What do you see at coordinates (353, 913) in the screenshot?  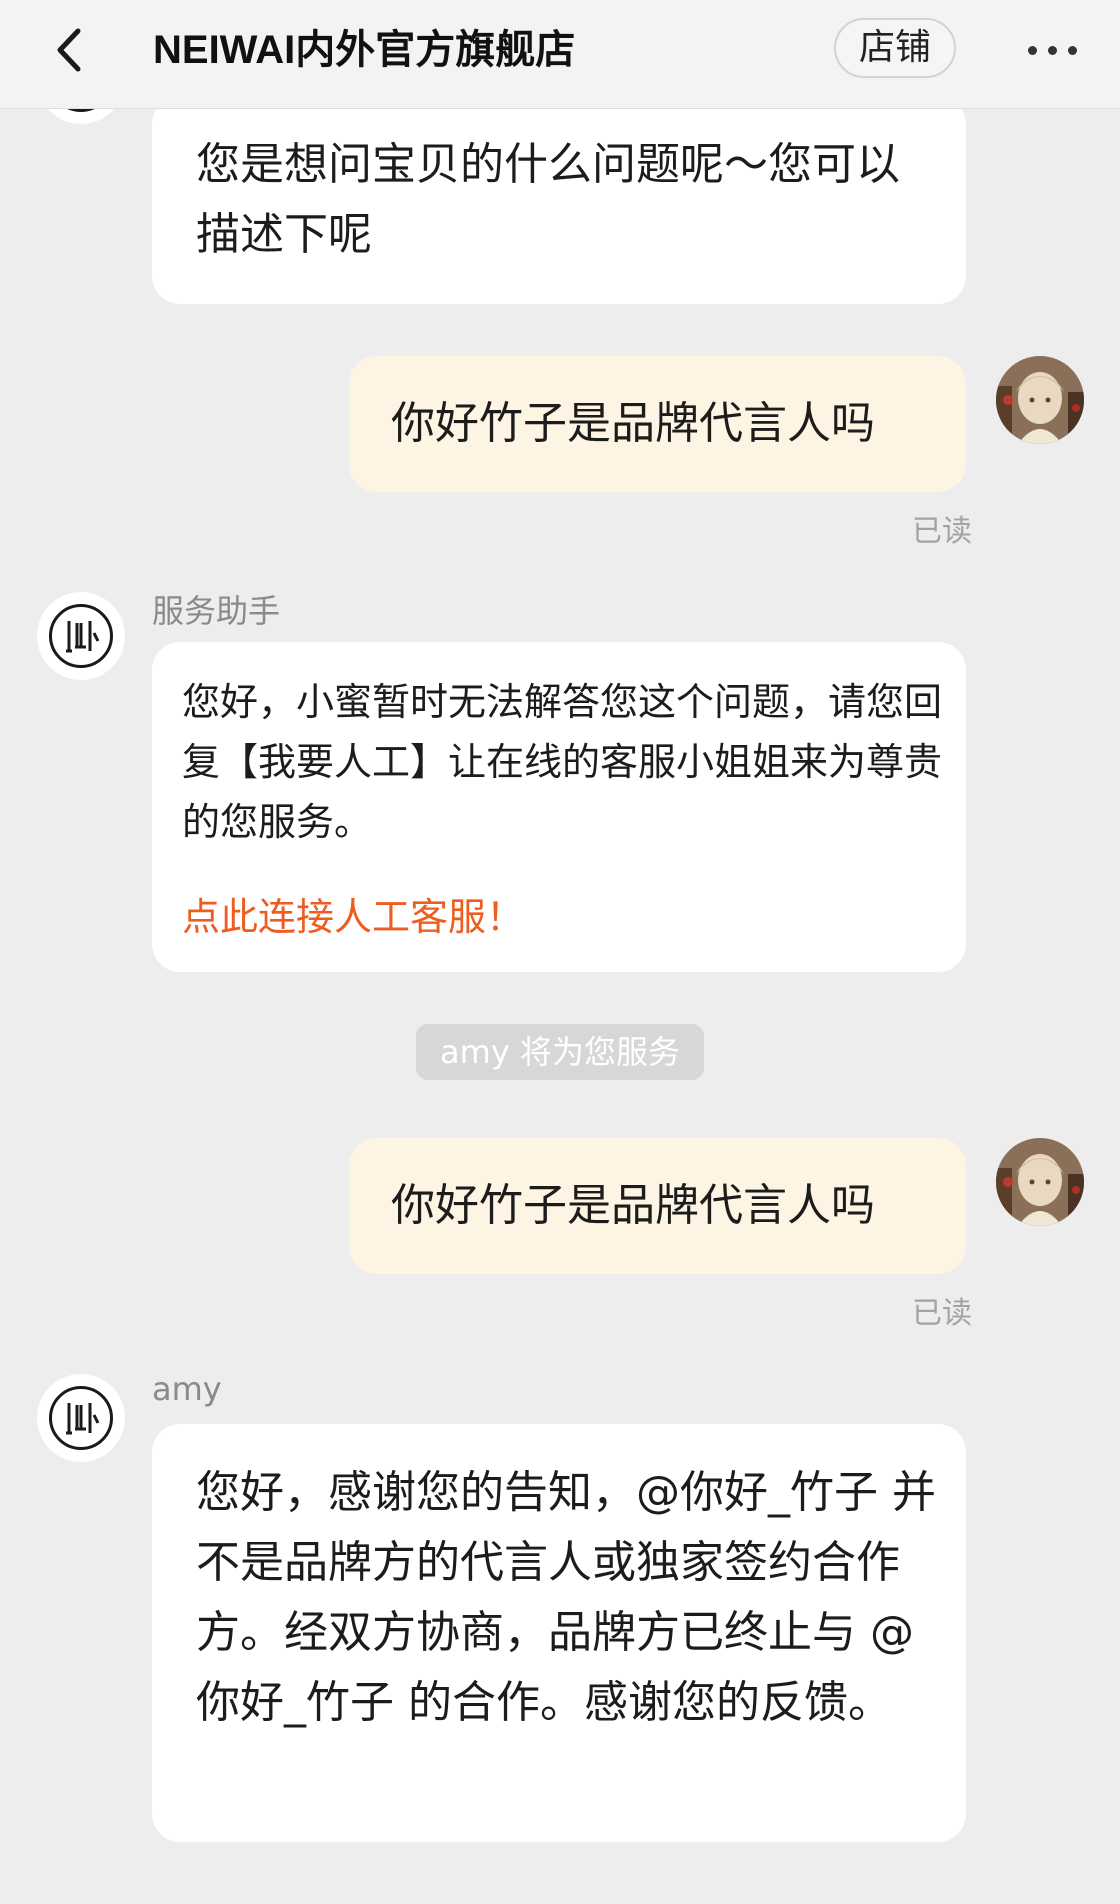 I see `connect-agent-link: 点此连接人工客服！` at bounding box center [353, 913].